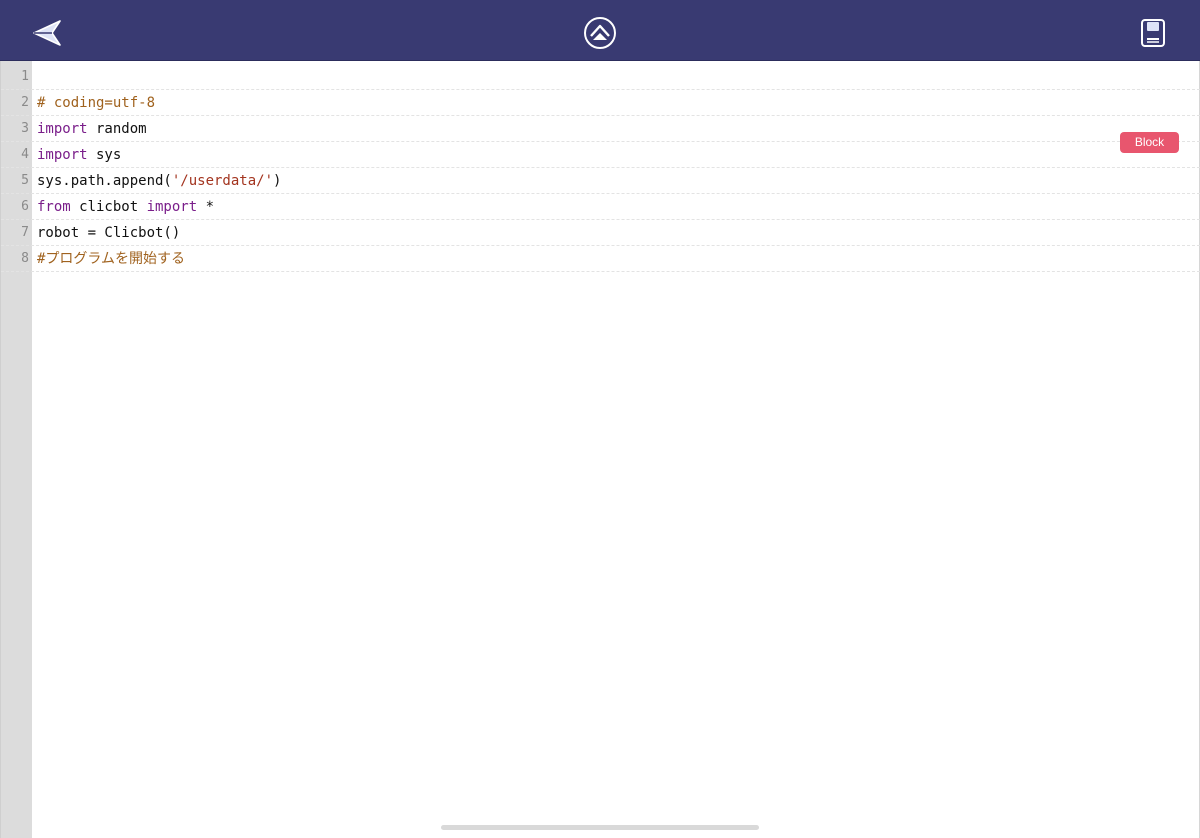 This screenshot has height=838, width=1200. I want to click on code-token-text: sys, so click(104, 155).